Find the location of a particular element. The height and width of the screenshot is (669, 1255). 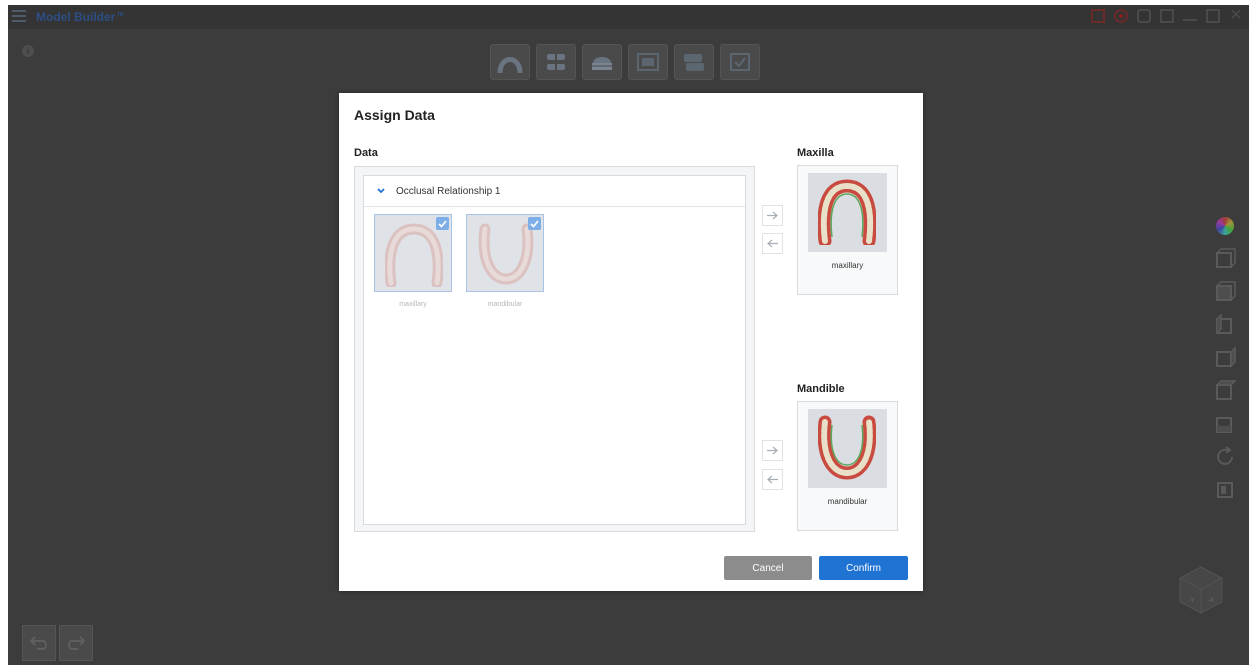

workflow-toolbar is located at coordinates (625, 62).